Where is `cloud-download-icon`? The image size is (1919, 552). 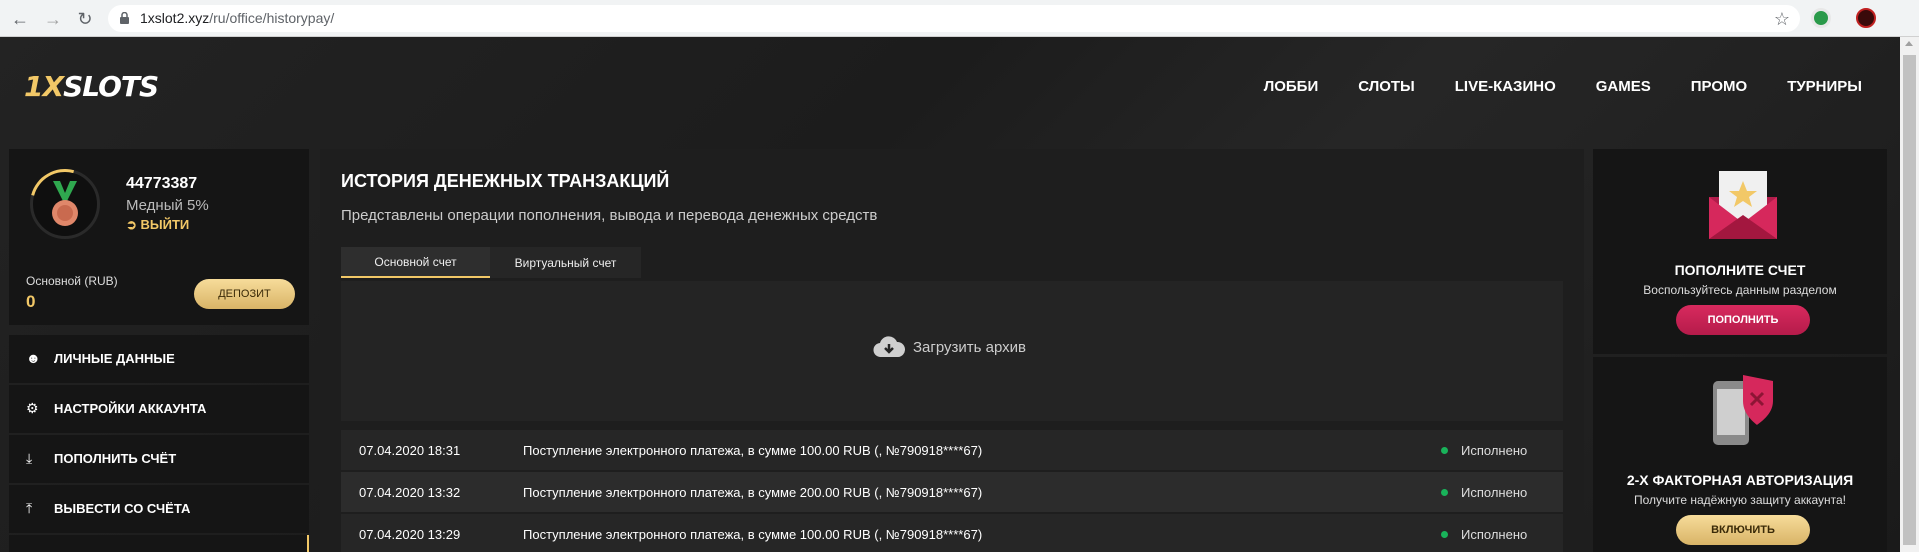 cloud-download-icon is located at coordinates (889, 347).